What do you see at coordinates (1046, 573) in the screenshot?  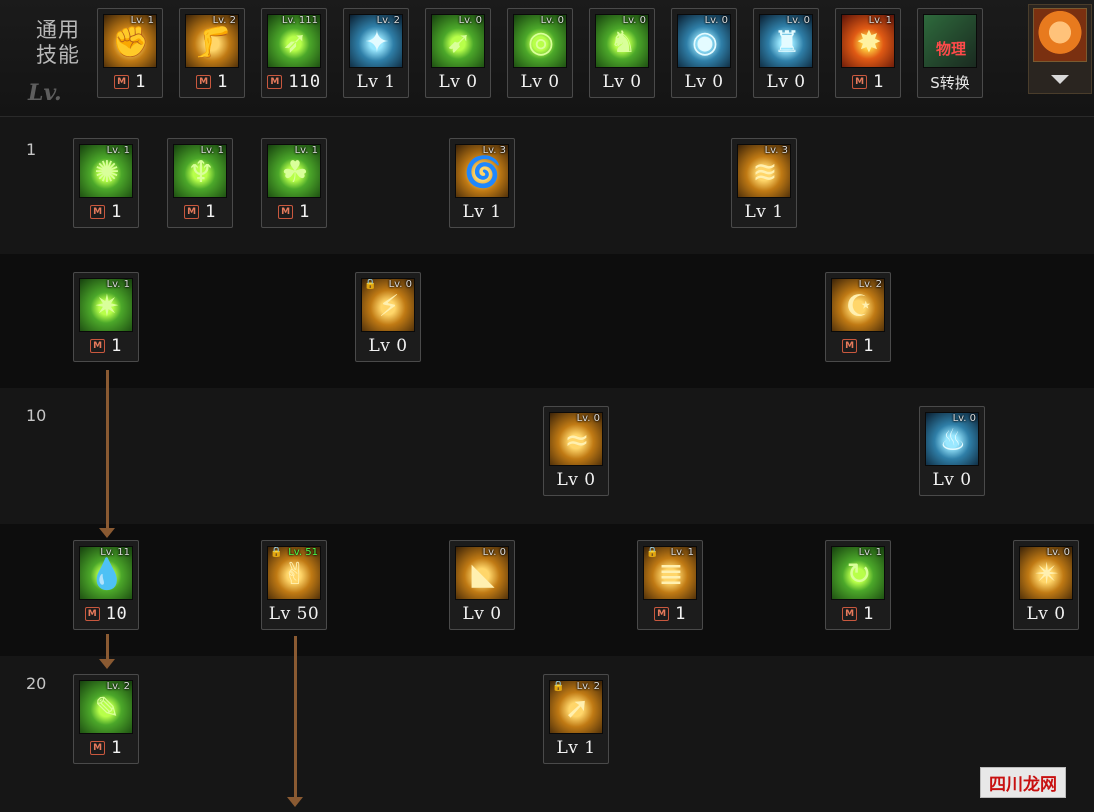 I see `skill-icon: ✴ Lv. 0` at bounding box center [1046, 573].